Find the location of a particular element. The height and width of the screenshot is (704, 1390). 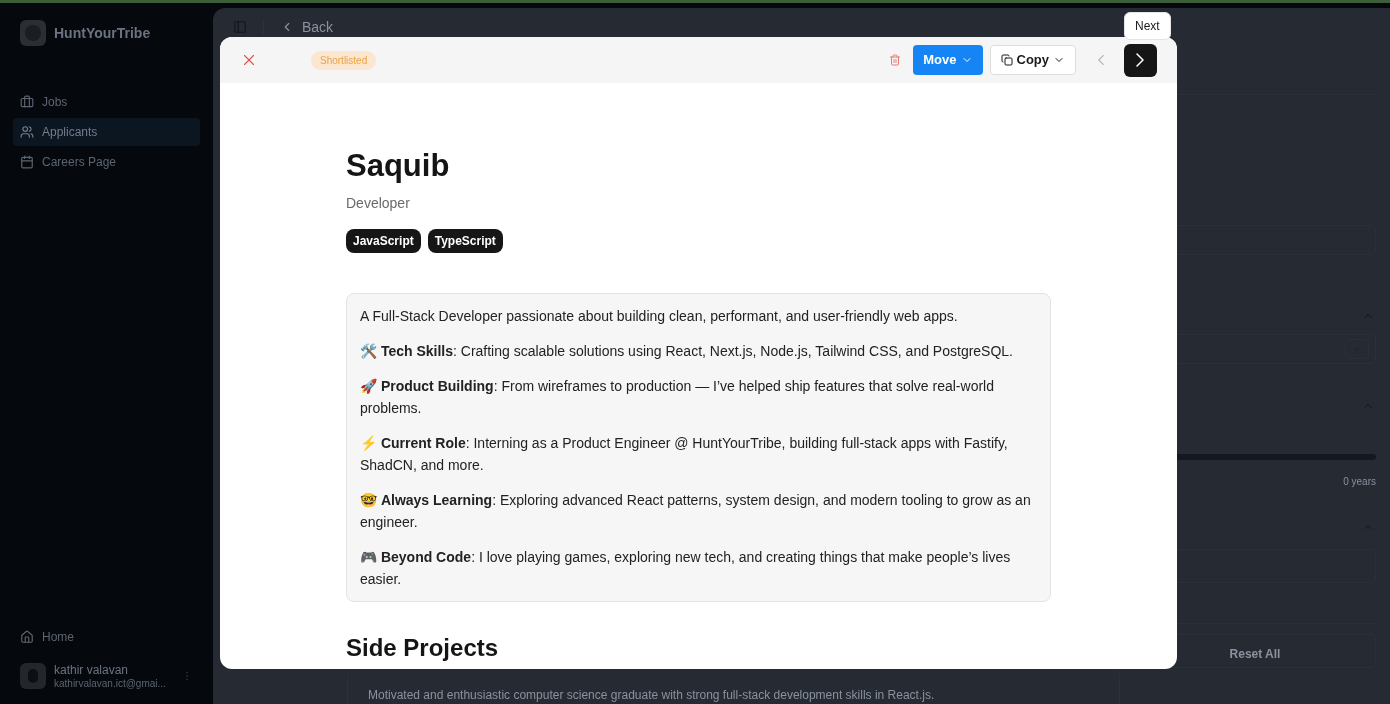

bio-paragraph: A Full-Stack Developer passionate about building clean, performant, and user-friendly web apps. is located at coordinates (659, 316).